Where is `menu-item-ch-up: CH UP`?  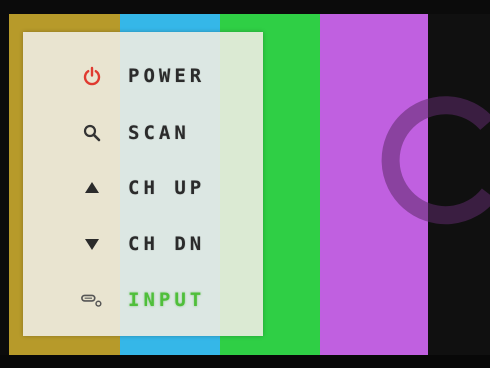 menu-item-ch-up: CH UP is located at coordinates (143, 188).